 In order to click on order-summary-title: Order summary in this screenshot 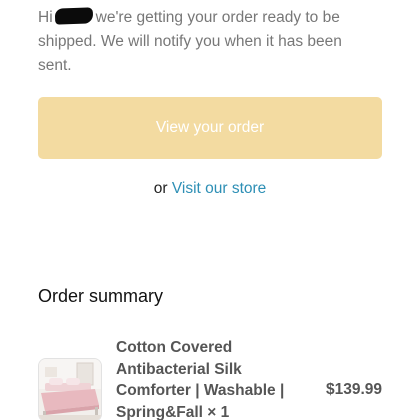, I will do `click(101, 296)`.